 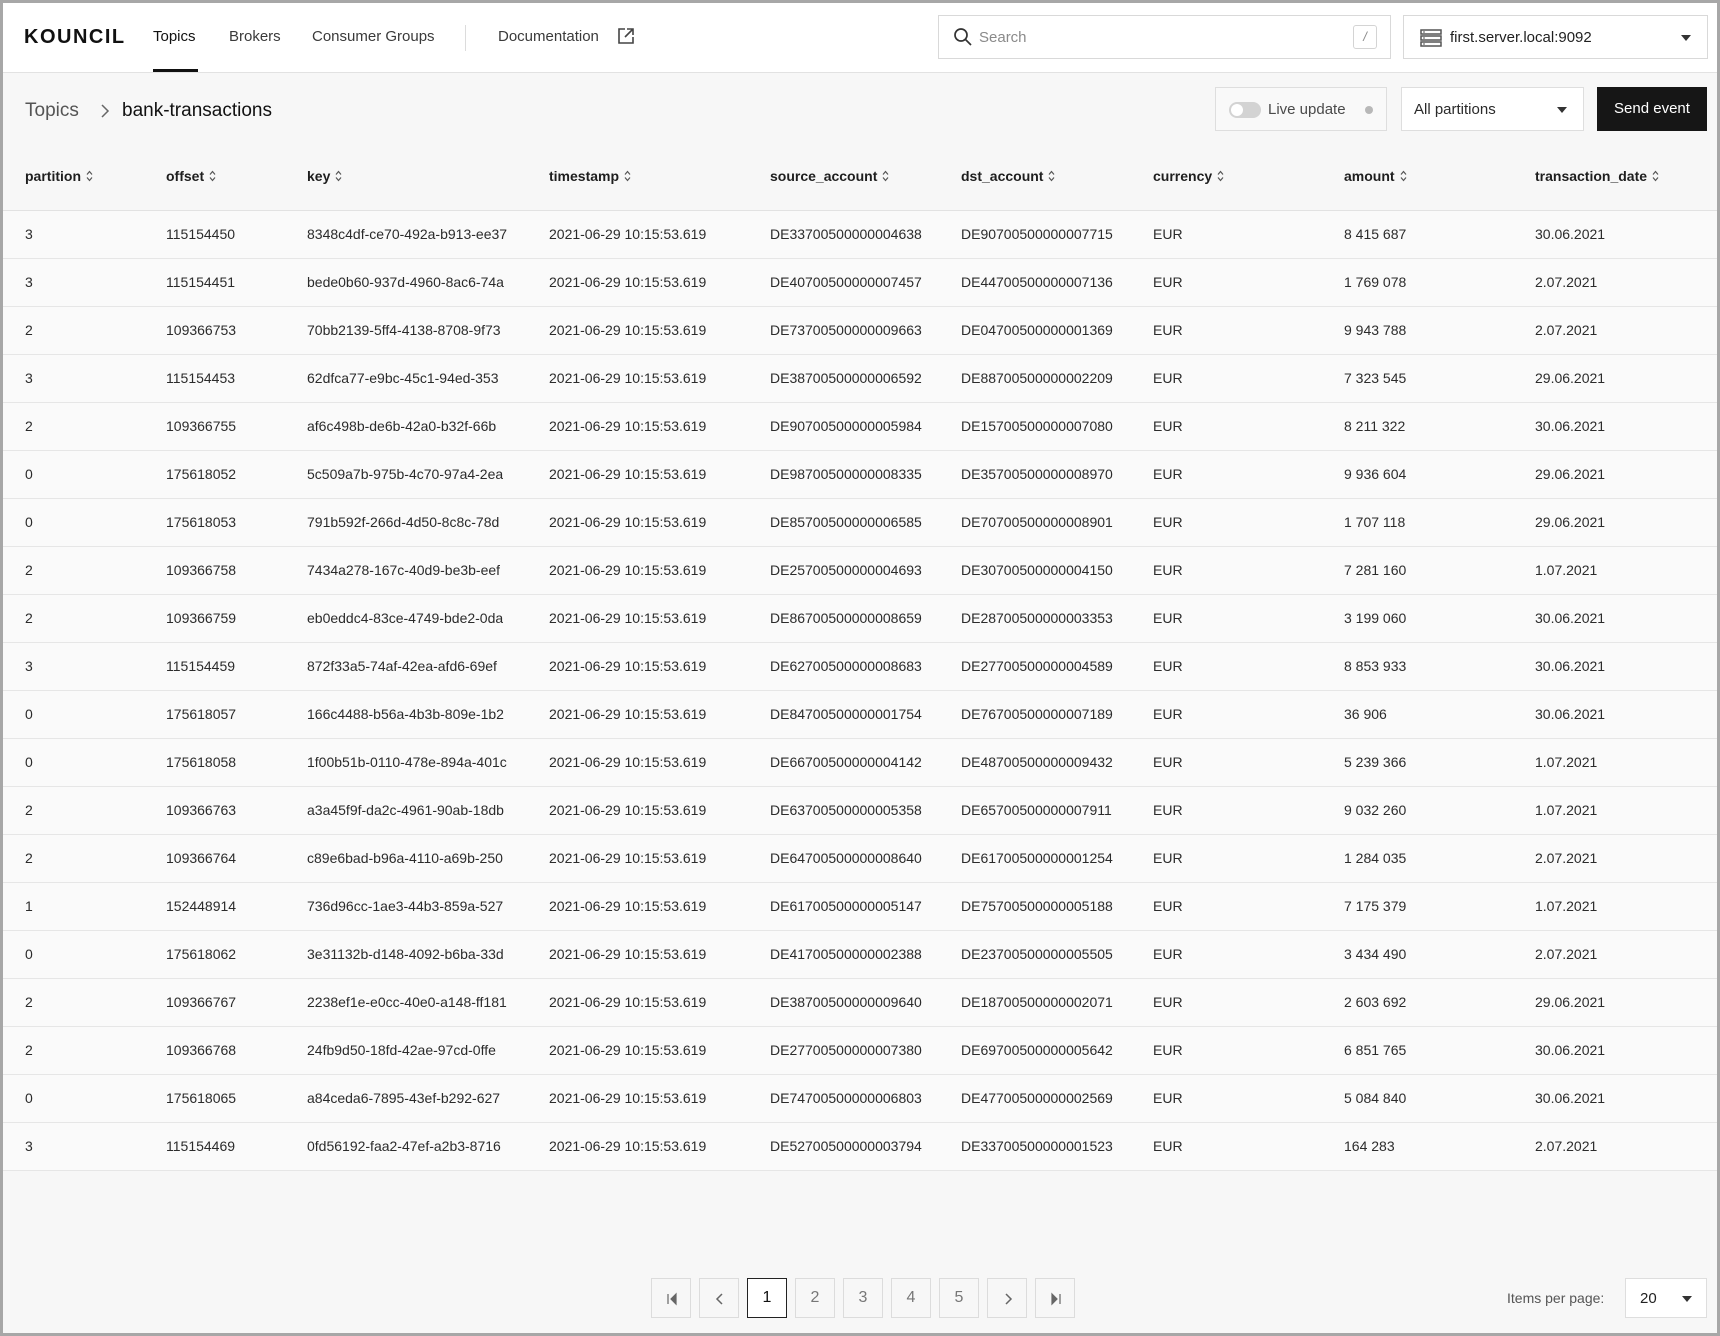 I want to click on cell-transaction-date: 1.07.2021, so click(x=1566, y=810).